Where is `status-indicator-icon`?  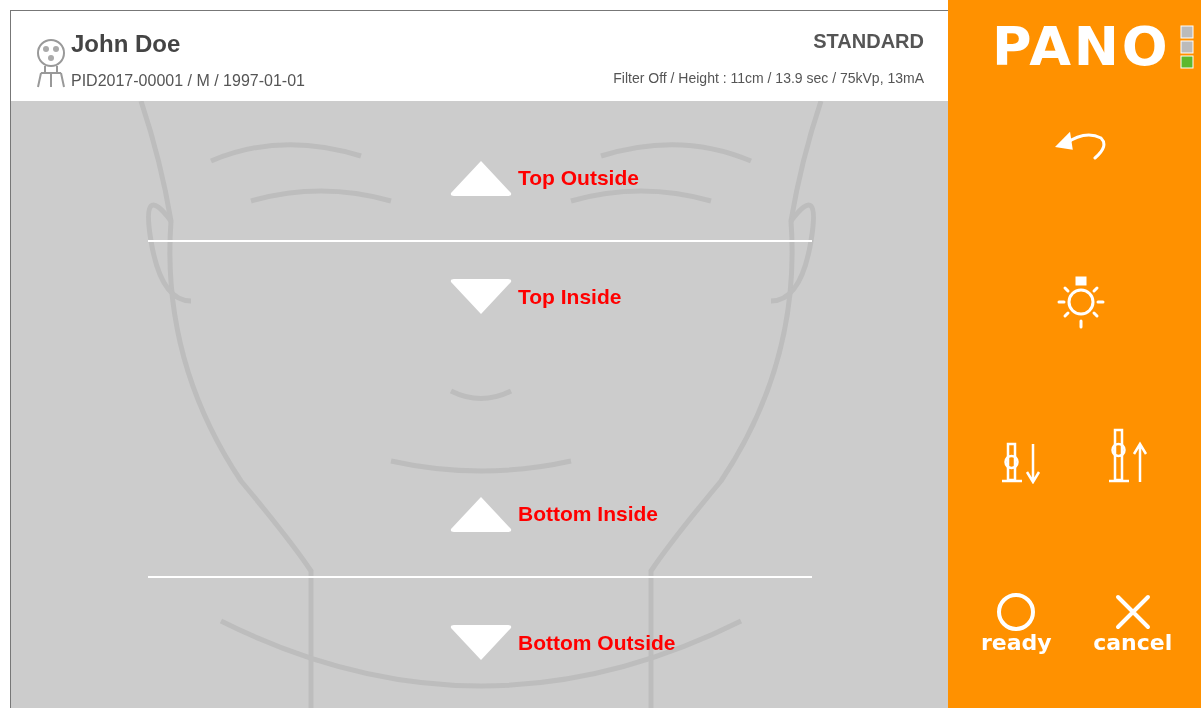 status-indicator-icon is located at coordinates (1187, 47).